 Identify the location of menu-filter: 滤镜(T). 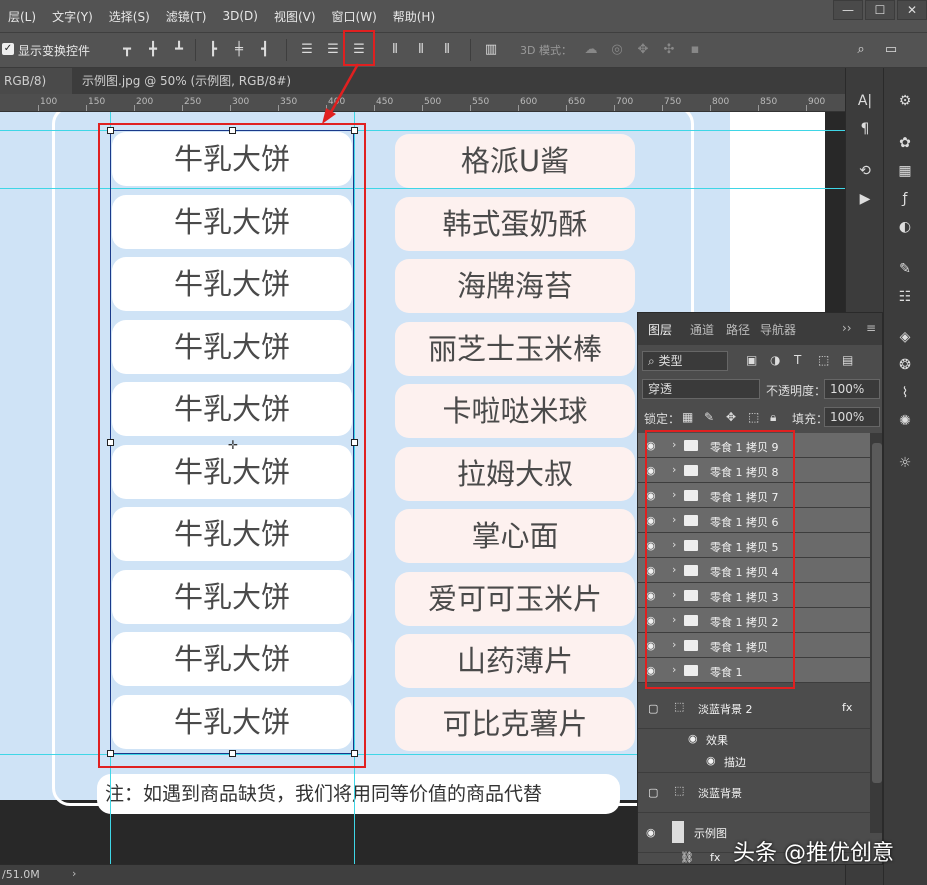
(186, 16).